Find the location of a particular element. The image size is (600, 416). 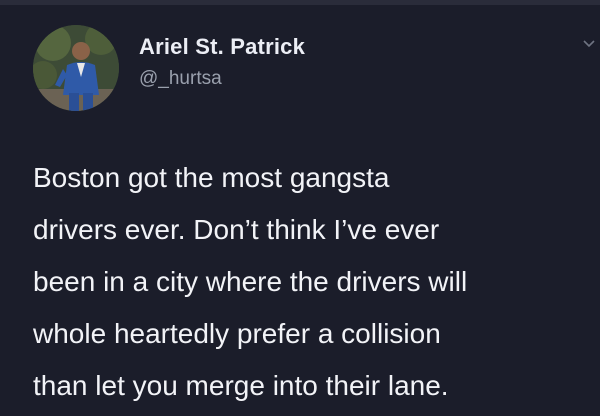

avatar is located at coordinates (76, 68).